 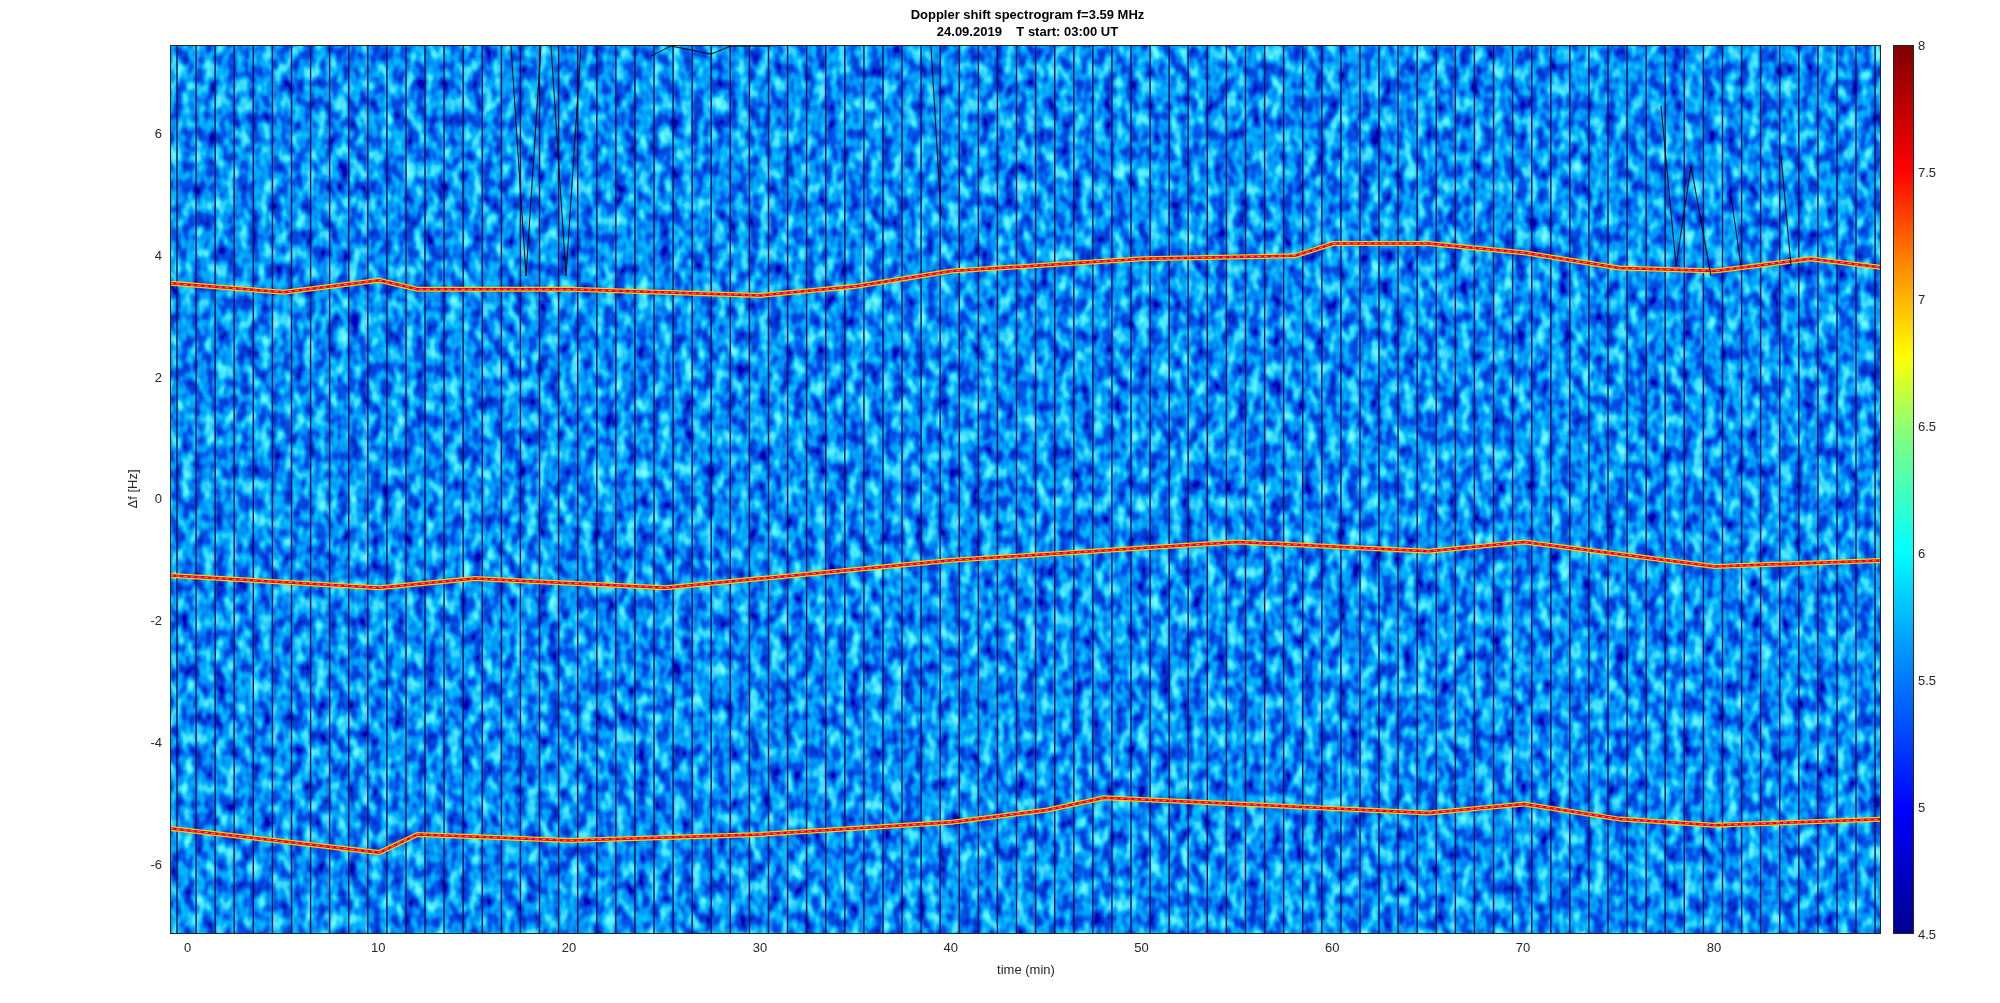 What do you see at coordinates (1026, 969) in the screenshot?
I see `axis-label: time (min)` at bounding box center [1026, 969].